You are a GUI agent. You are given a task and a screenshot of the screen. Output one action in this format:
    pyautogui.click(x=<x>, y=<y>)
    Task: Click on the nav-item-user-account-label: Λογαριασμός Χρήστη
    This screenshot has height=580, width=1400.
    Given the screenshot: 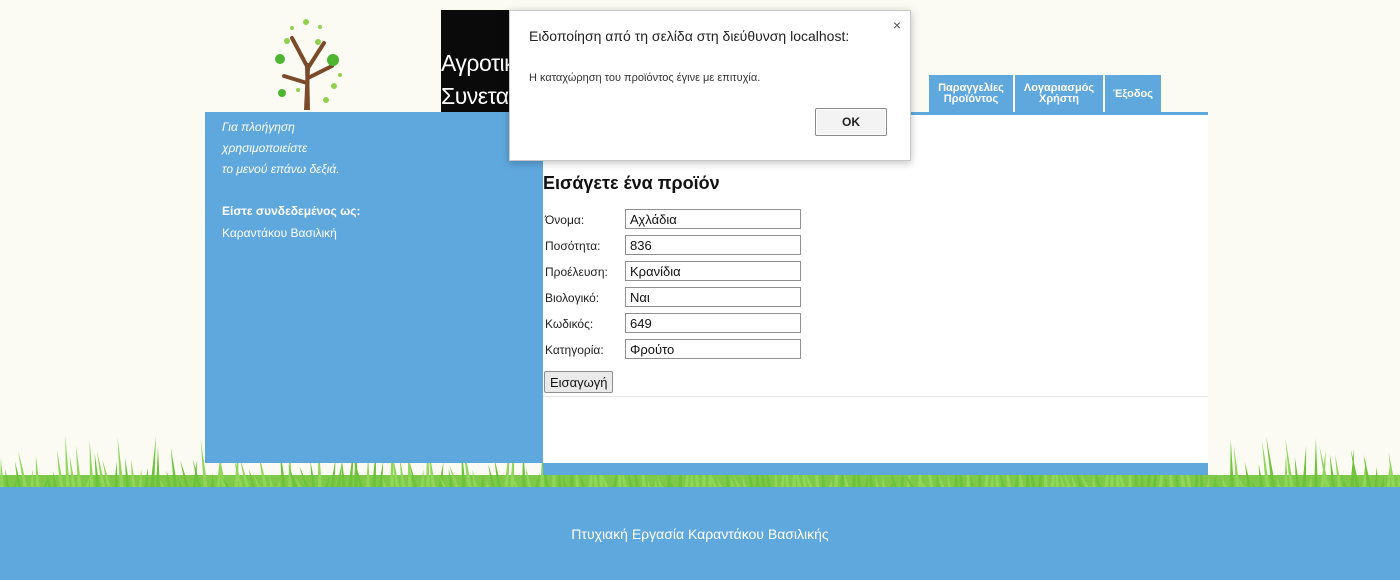 What is the action you would take?
    pyautogui.click(x=1059, y=93)
    